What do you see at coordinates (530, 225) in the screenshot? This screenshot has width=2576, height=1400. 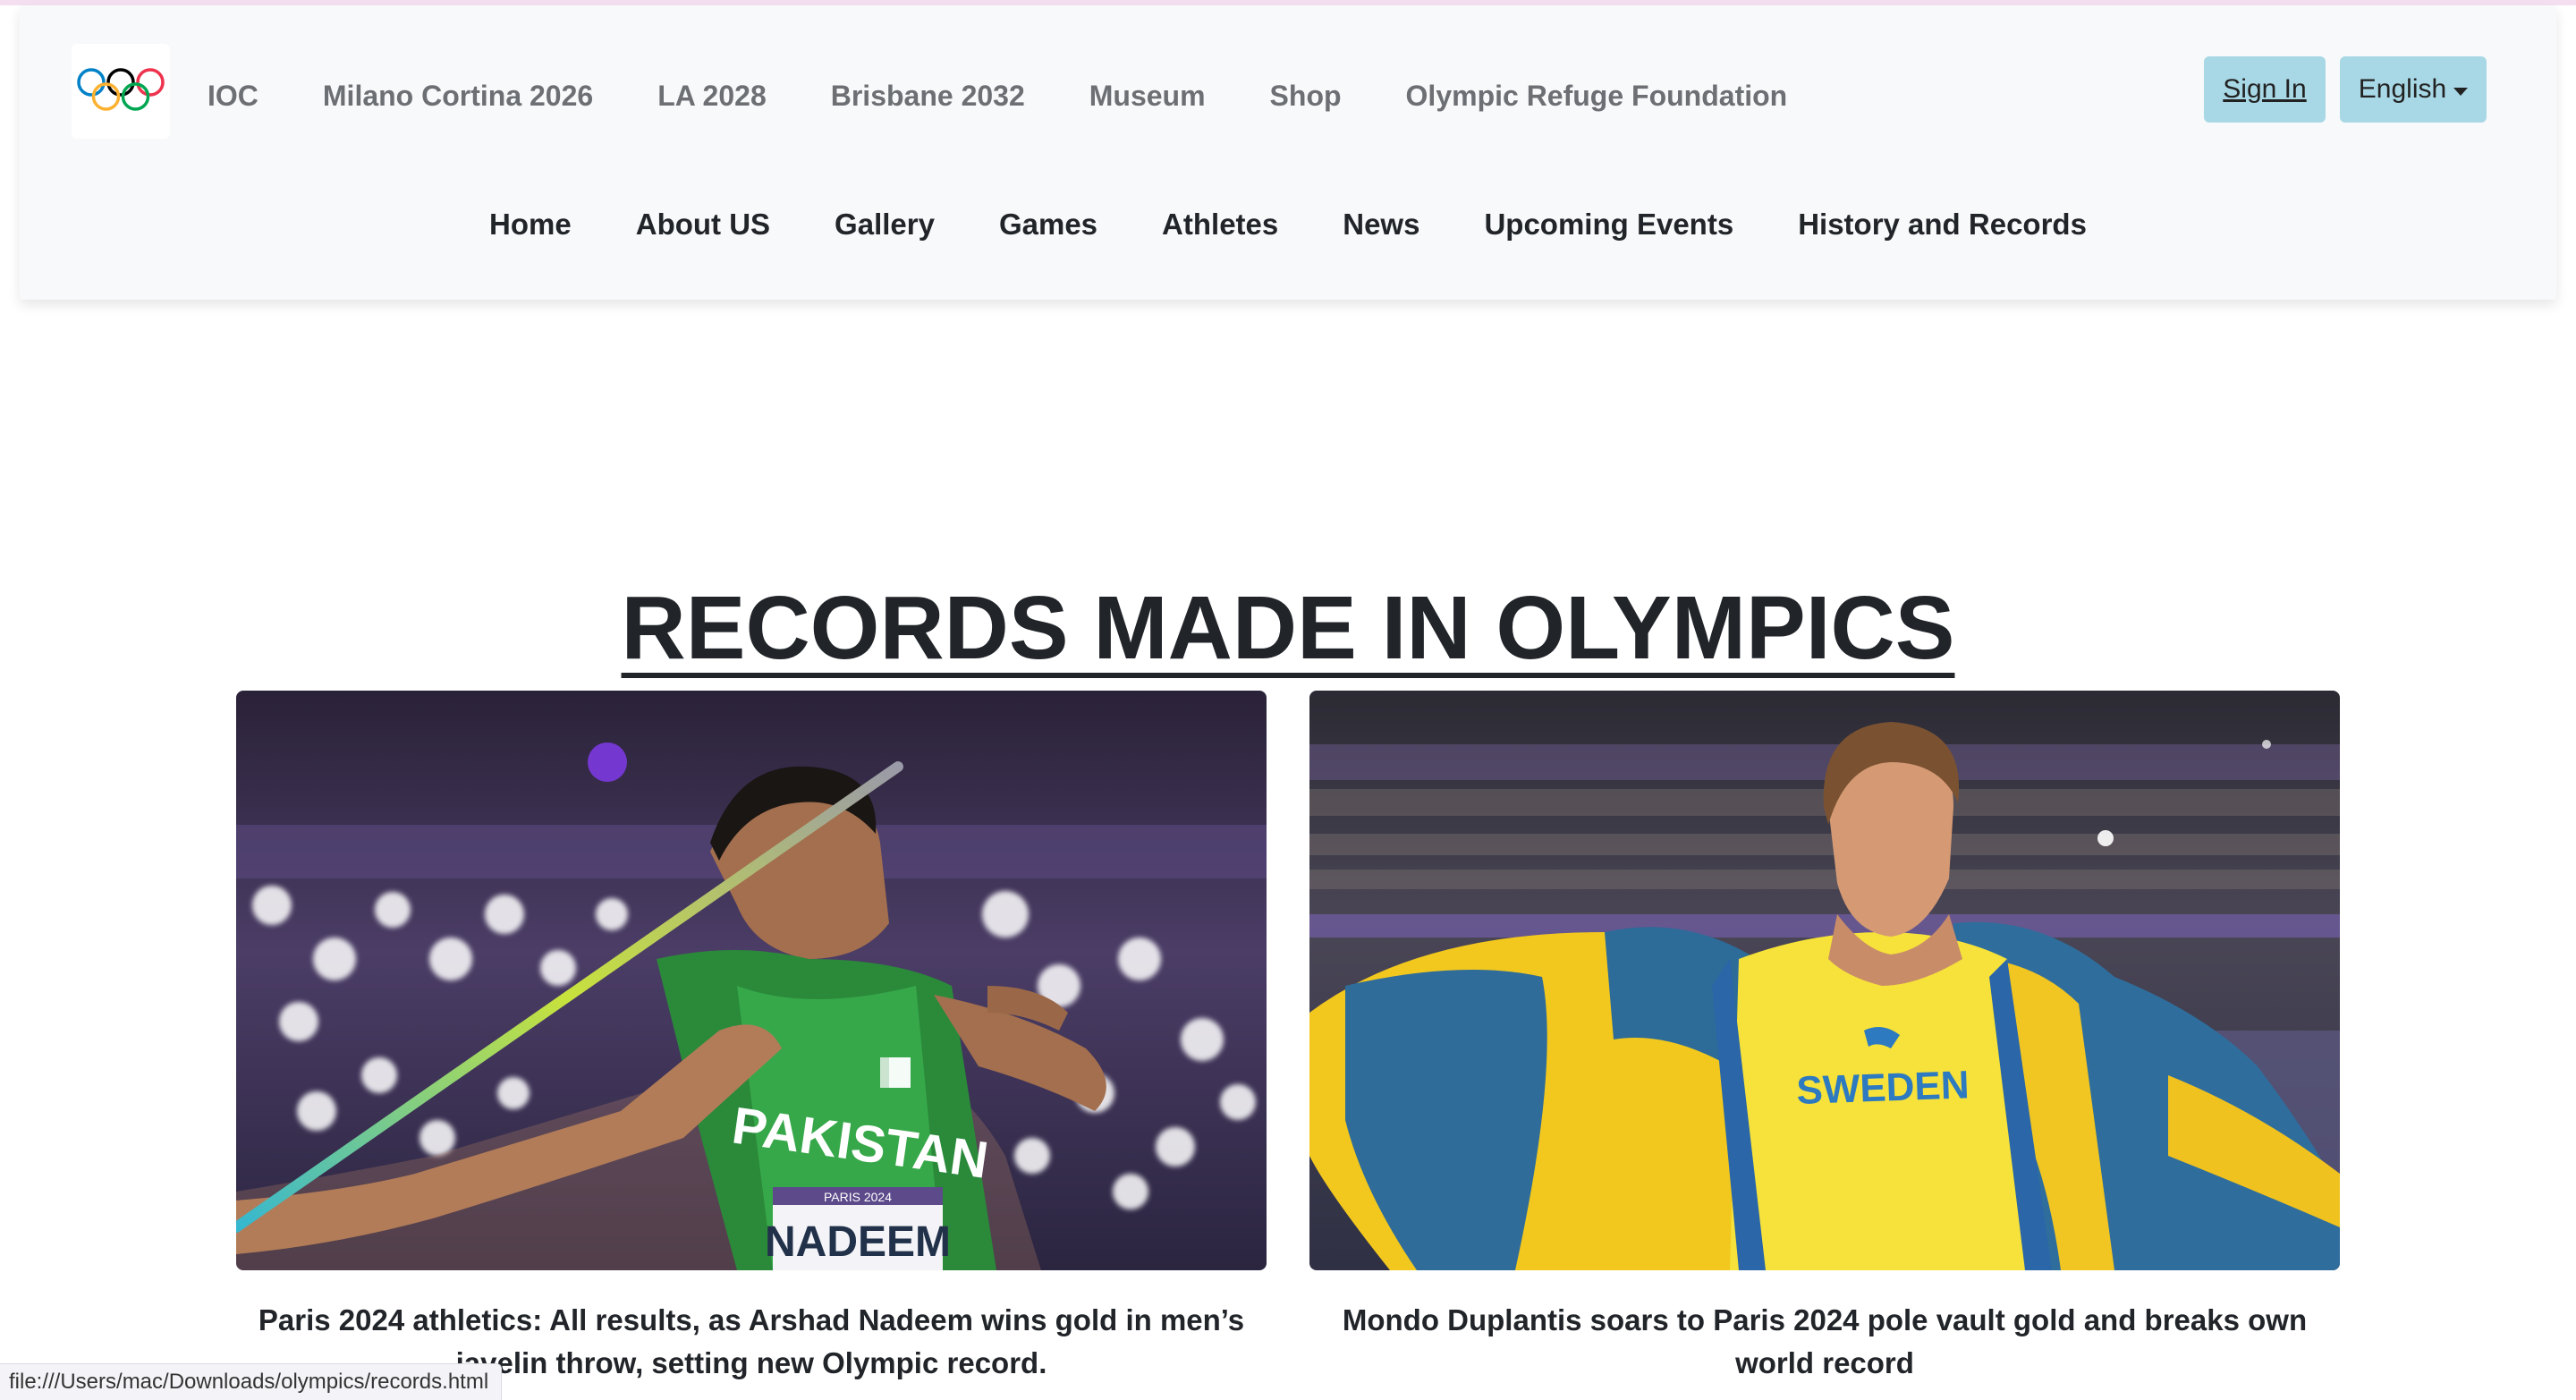 I see `main-nav-home: Home` at bounding box center [530, 225].